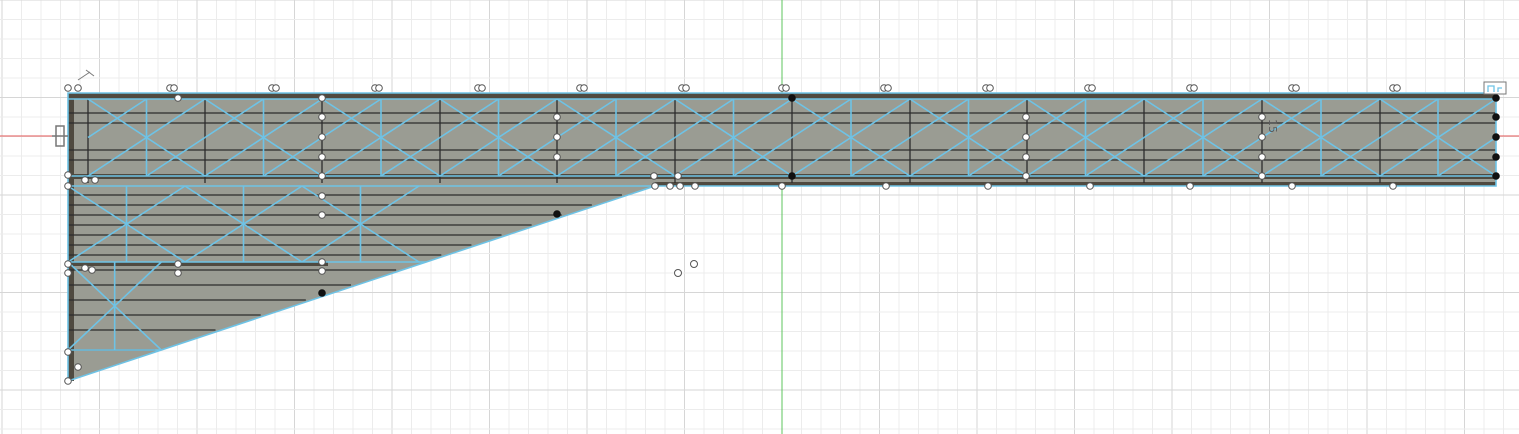  Describe the element at coordinates (1272, 126) in the screenshot. I see `constraint-label: 15` at that location.